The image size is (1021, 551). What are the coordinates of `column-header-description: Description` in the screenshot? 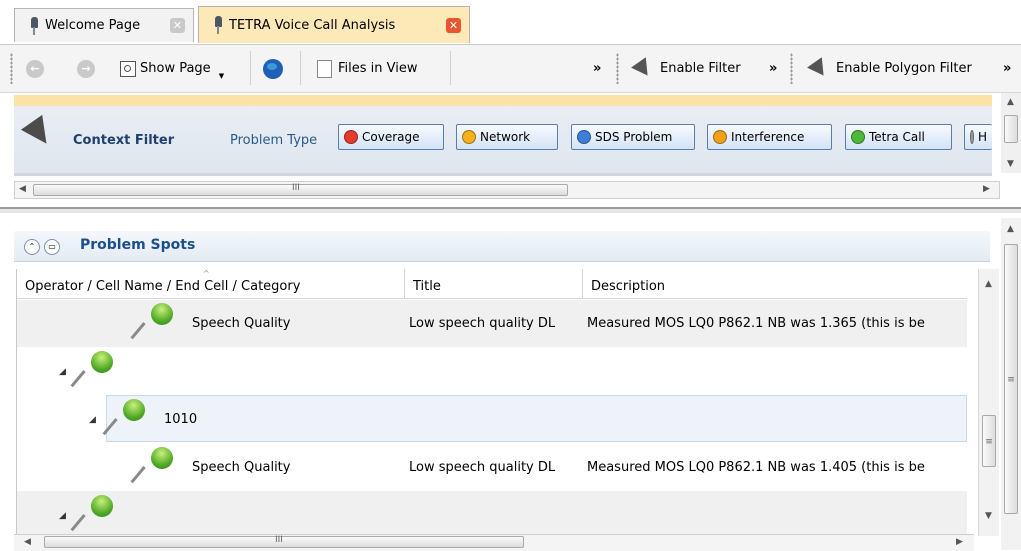 It's located at (775, 284).